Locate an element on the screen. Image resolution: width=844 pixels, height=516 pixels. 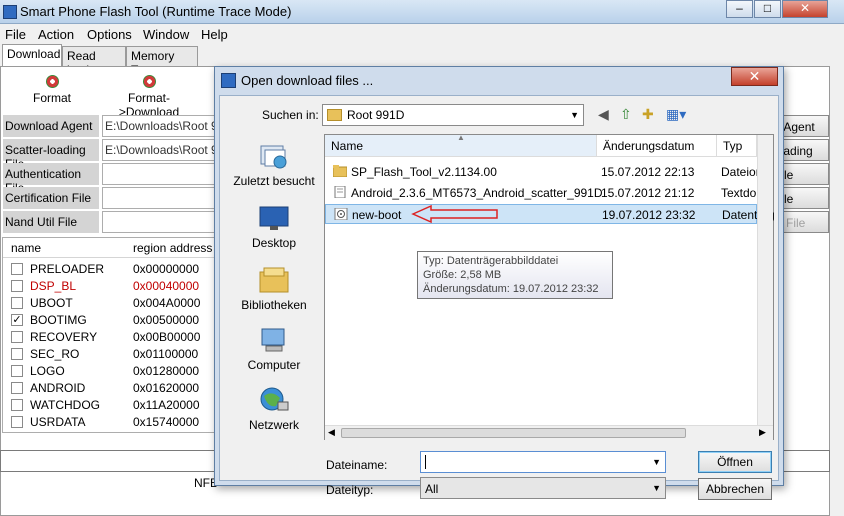
partition-row: USRDATA 0x15740000 is located at coordinates (109, 422).